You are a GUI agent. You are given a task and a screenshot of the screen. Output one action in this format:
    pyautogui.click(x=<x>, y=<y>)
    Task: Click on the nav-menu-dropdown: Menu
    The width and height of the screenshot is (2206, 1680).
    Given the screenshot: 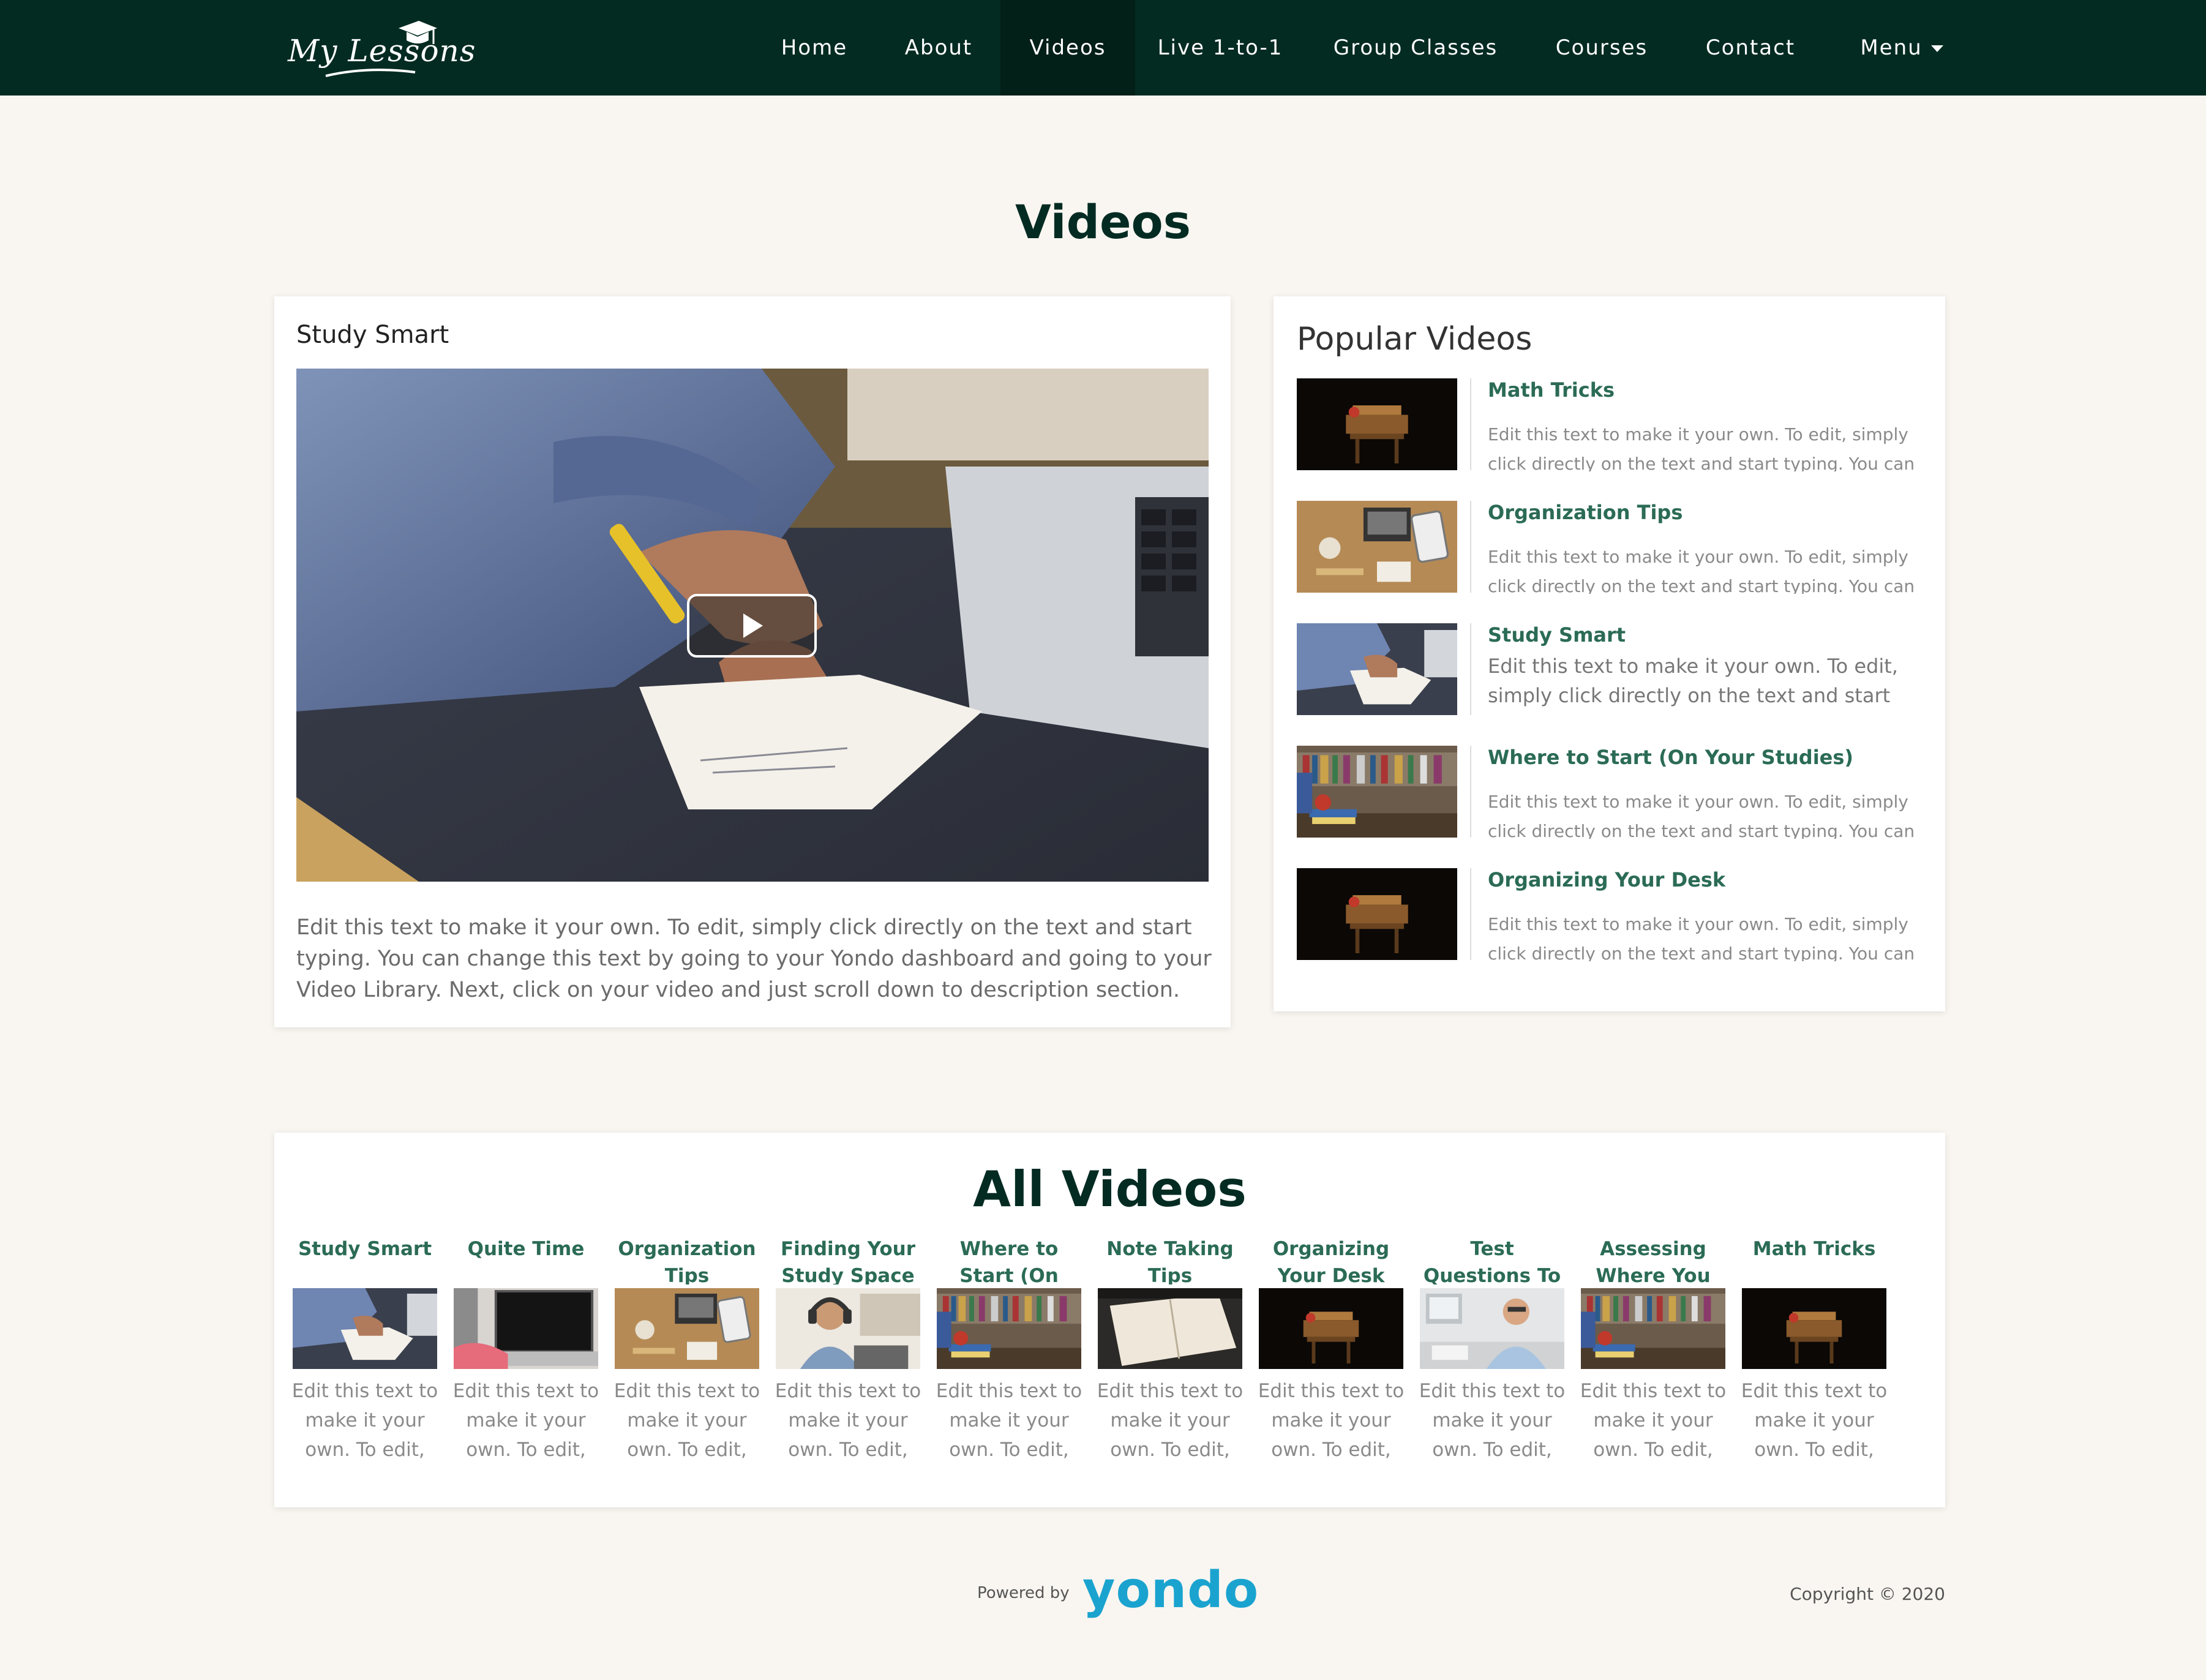 What is the action you would take?
    pyautogui.click(x=1902, y=48)
    